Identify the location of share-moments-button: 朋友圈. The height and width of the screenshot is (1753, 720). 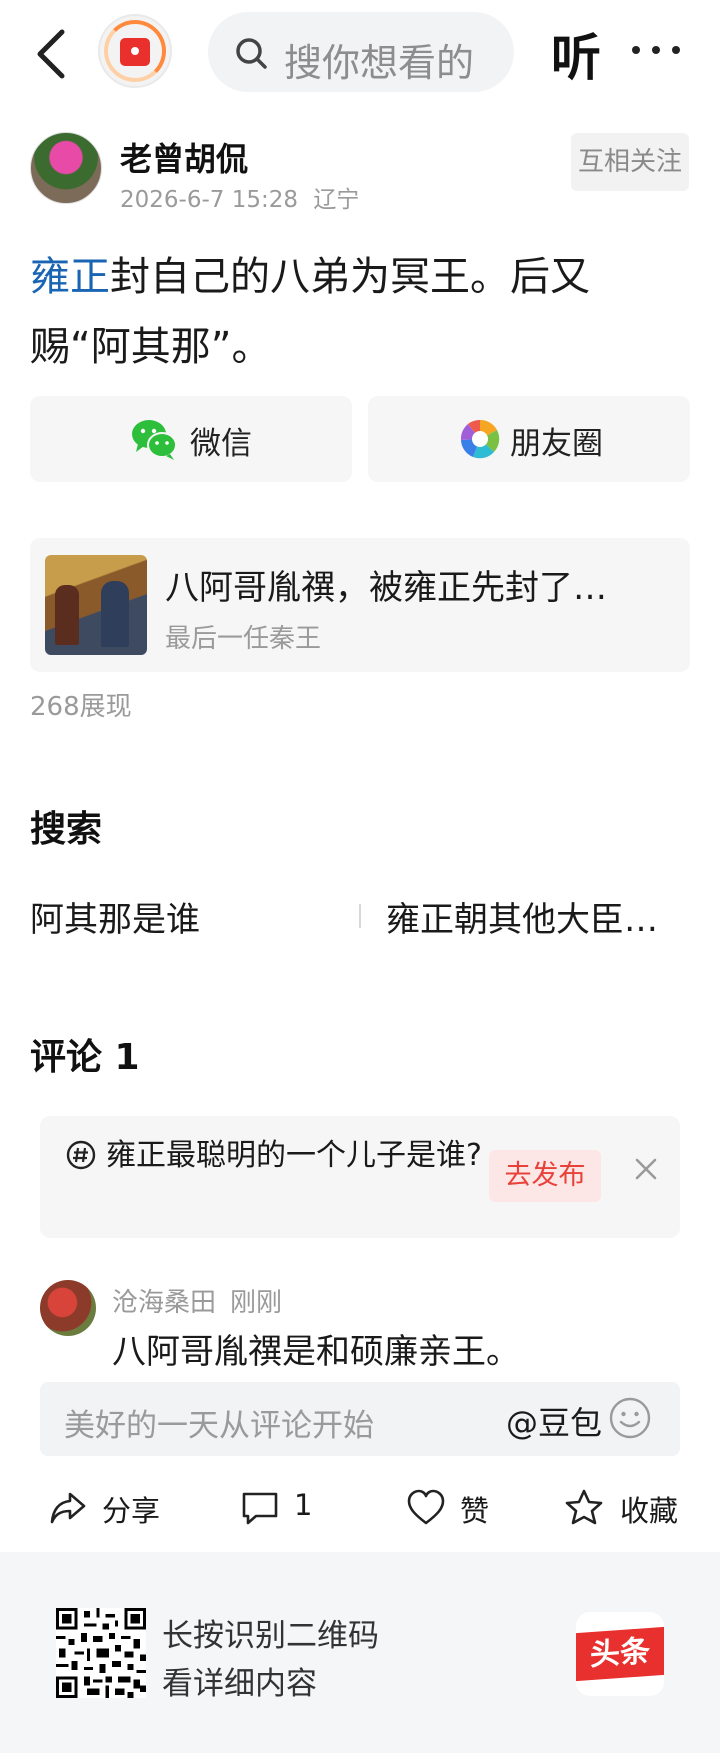
(529, 439).